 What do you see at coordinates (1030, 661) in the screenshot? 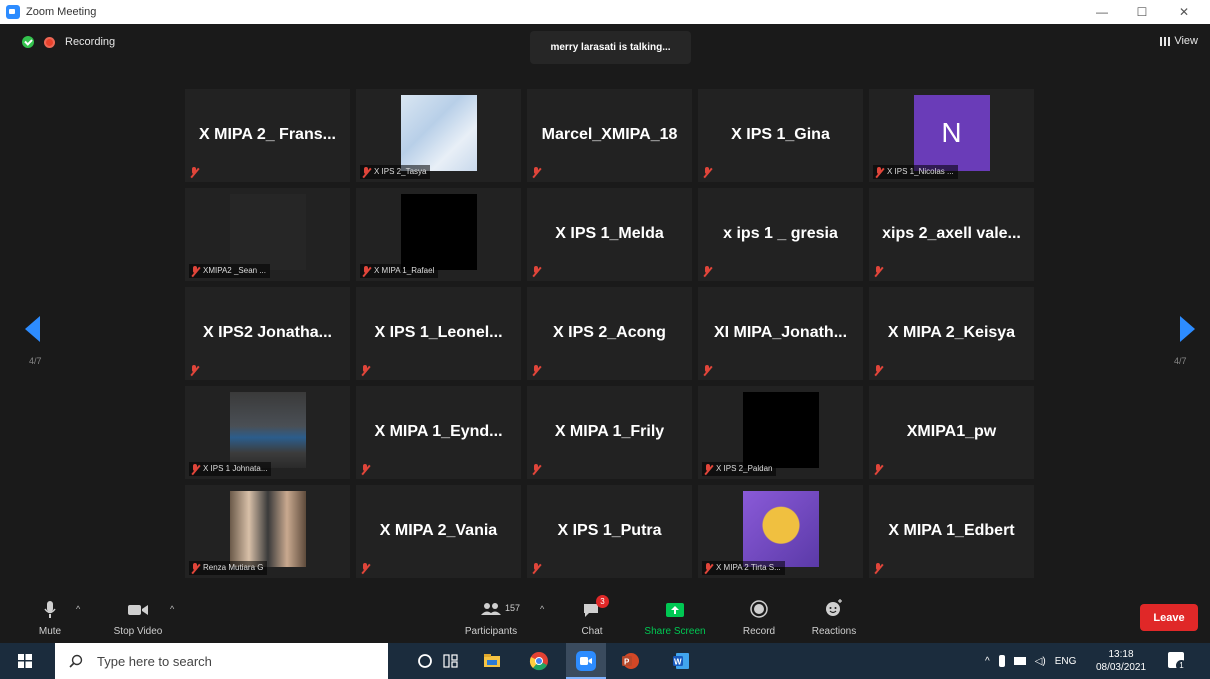
I see `system-tray: ^ ◁) ENG` at bounding box center [1030, 661].